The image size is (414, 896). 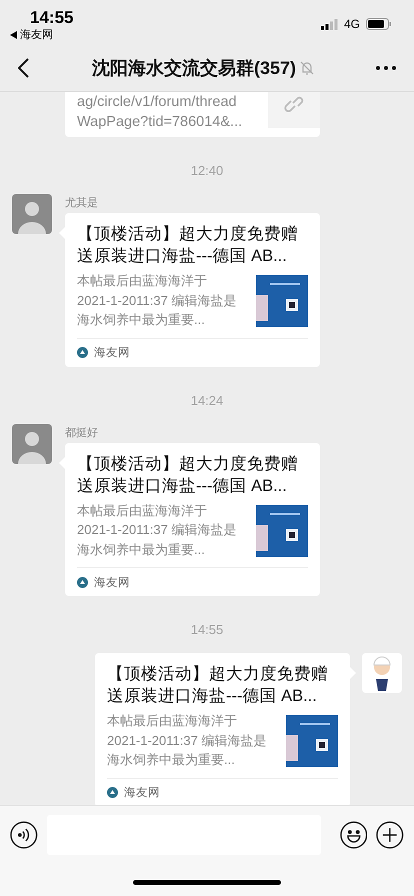 I want to click on voice-icon, so click(x=24, y=835).